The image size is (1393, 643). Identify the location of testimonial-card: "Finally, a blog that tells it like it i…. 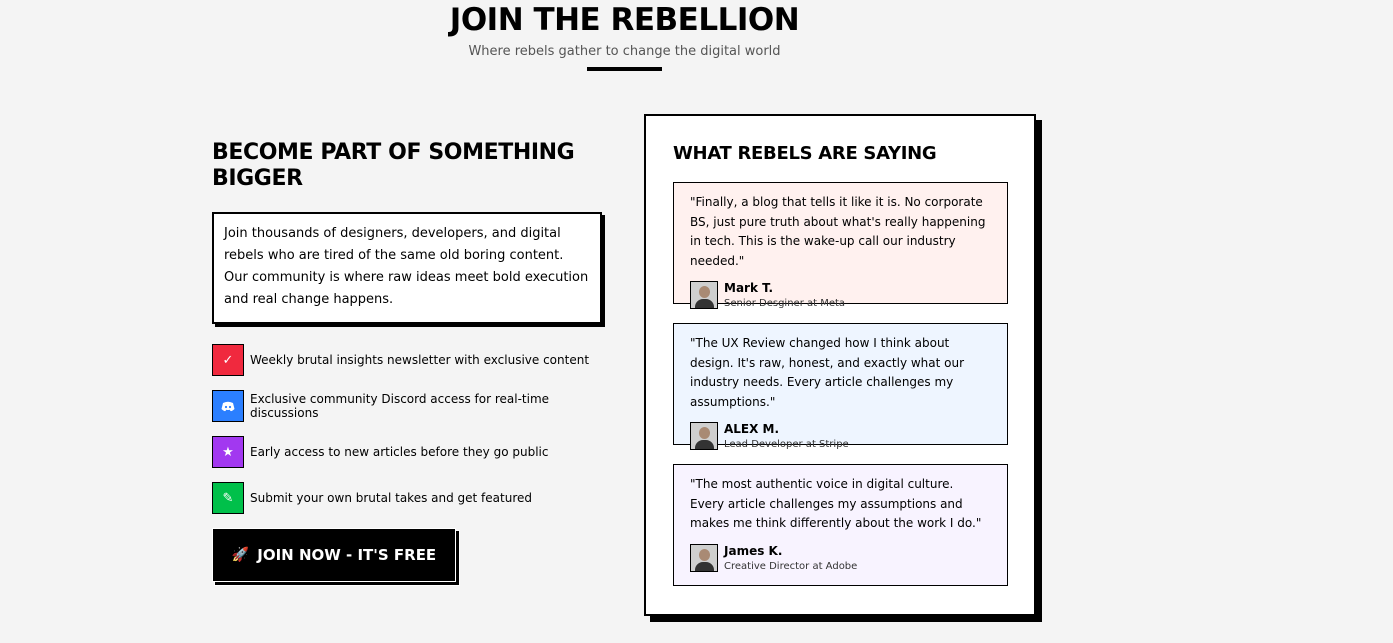
(840, 245).